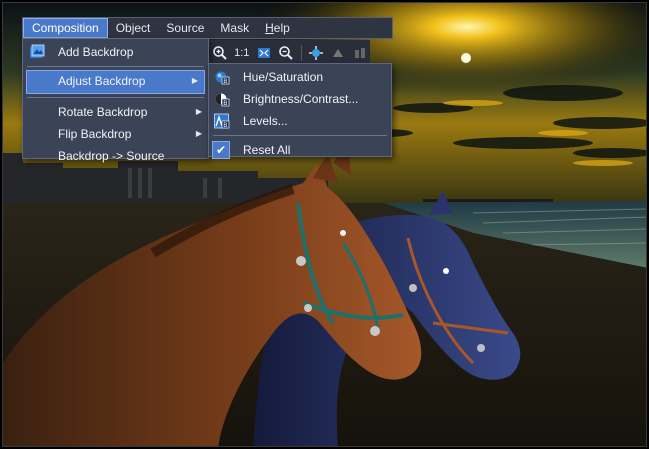 This screenshot has width=649, height=449. What do you see at coordinates (338, 53) in the screenshot?
I see `align-icon` at bounding box center [338, 53].